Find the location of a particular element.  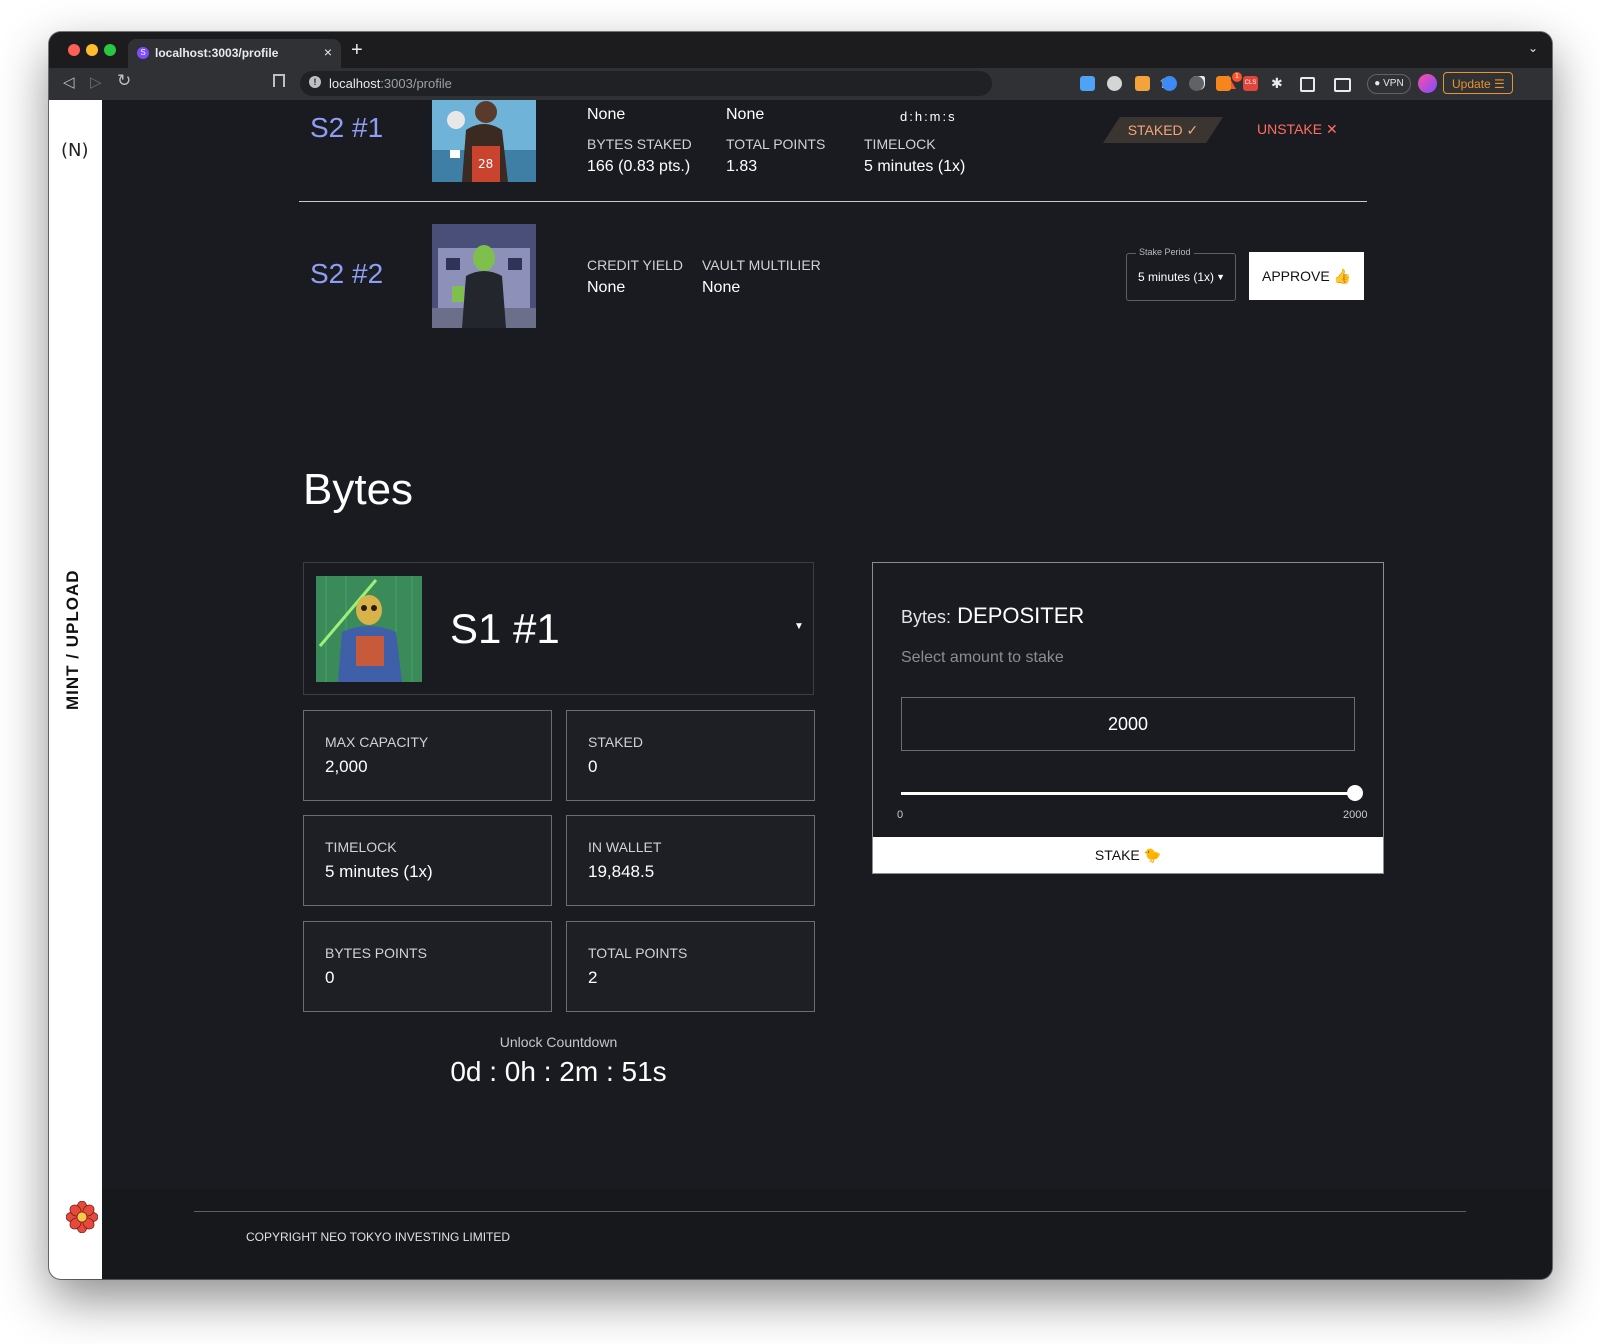

citizen-name: S2 #2 is located at coordinates (347, 273).